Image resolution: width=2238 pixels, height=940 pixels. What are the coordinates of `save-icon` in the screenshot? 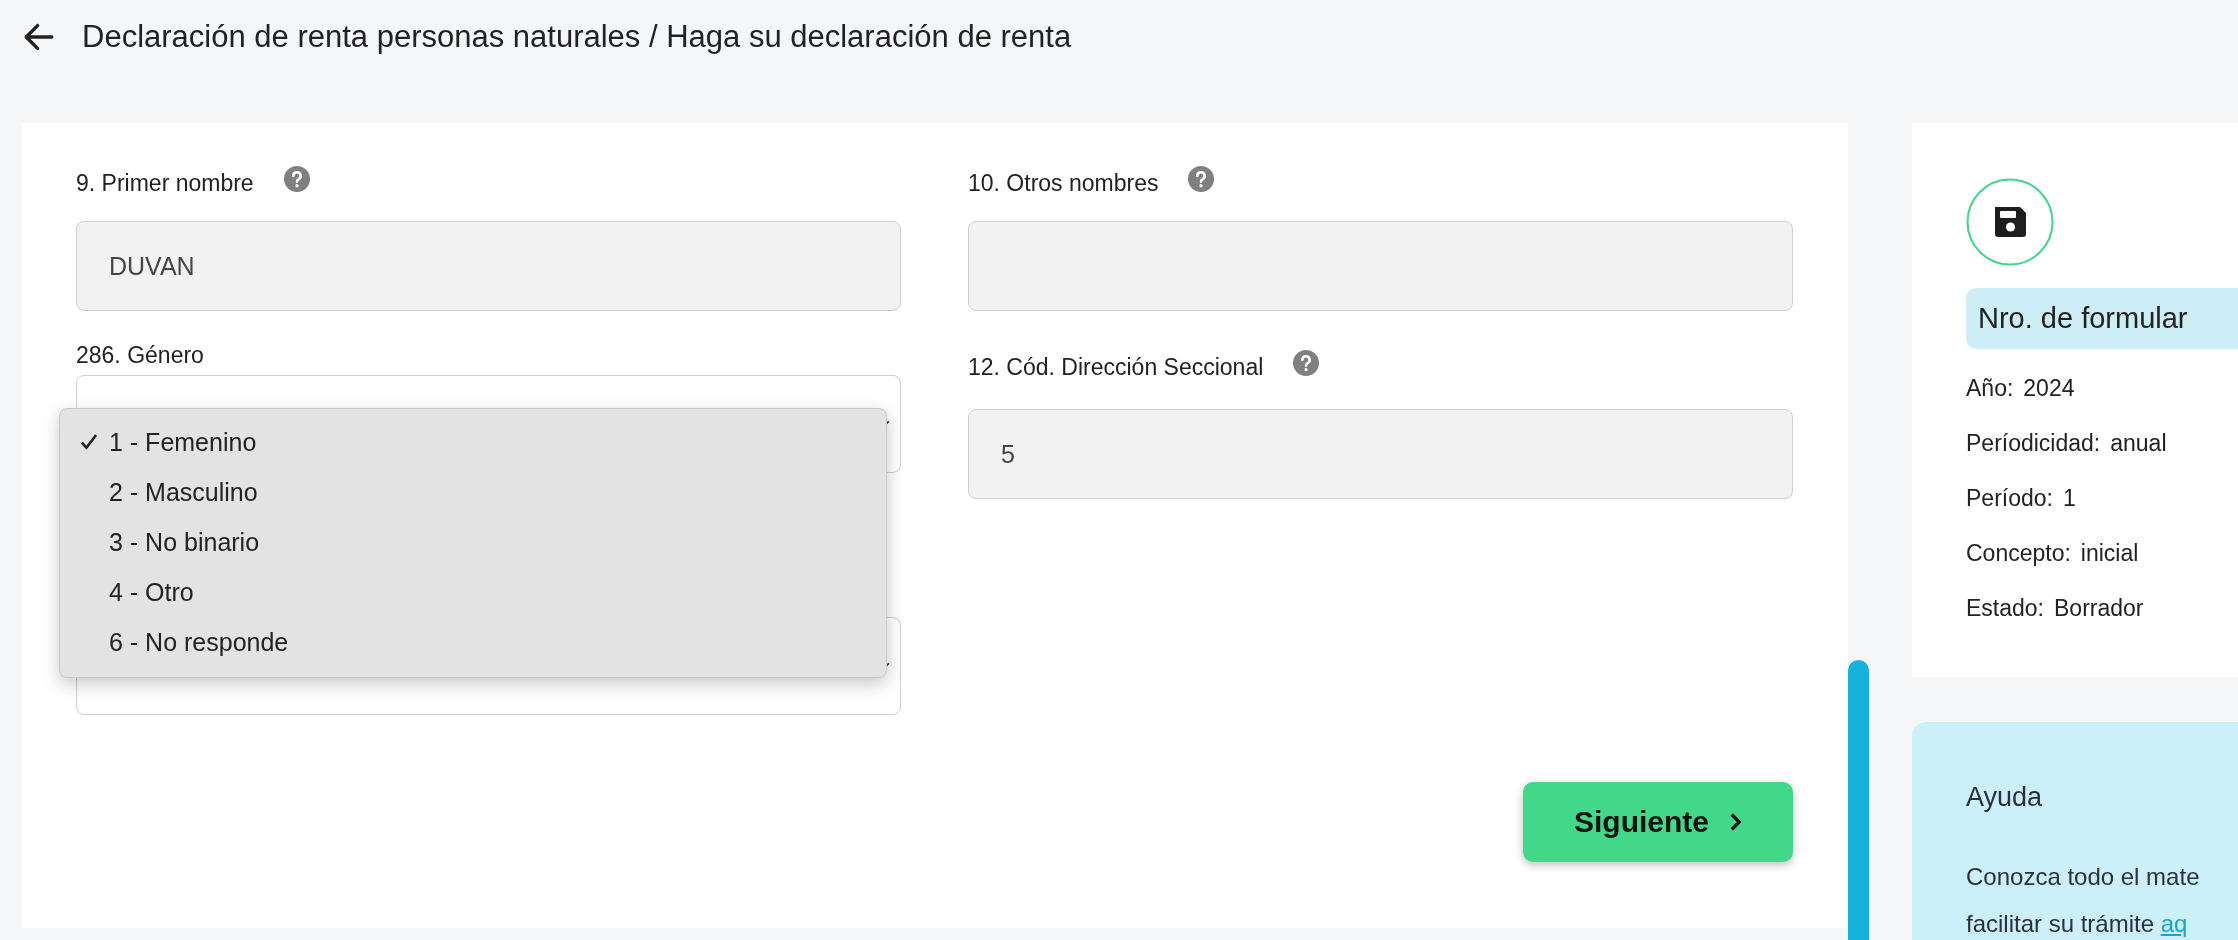 It's located at (2010, 222).